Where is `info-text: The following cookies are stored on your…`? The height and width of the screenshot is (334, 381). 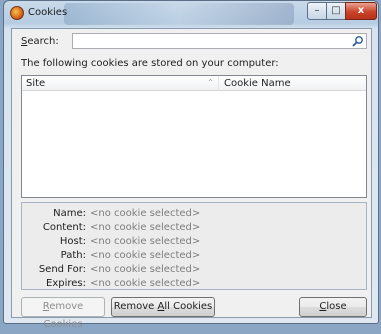
info-text: The following cookies are stored on your… is located at coordinates (150, 63).